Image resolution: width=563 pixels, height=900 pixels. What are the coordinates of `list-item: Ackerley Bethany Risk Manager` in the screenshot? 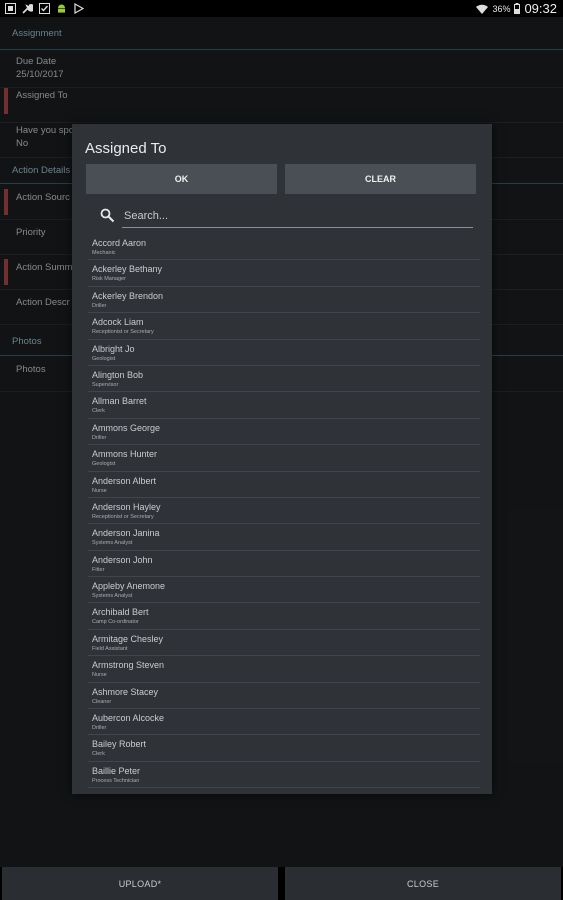 It's located at (284, 273).